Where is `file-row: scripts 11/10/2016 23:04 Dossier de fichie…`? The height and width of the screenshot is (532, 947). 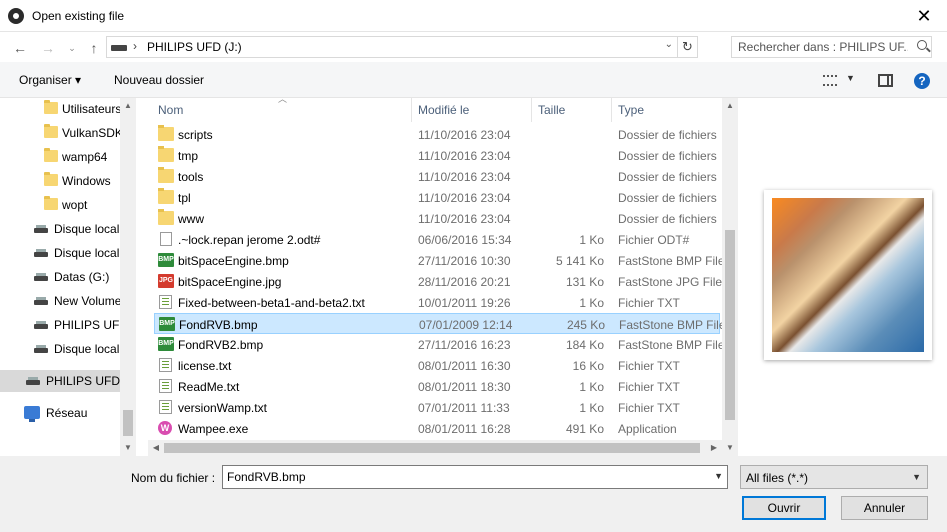 file-row: scripts 11/10/2016 23:04 Dossier de fichie… is located at coordinates (437, 134).